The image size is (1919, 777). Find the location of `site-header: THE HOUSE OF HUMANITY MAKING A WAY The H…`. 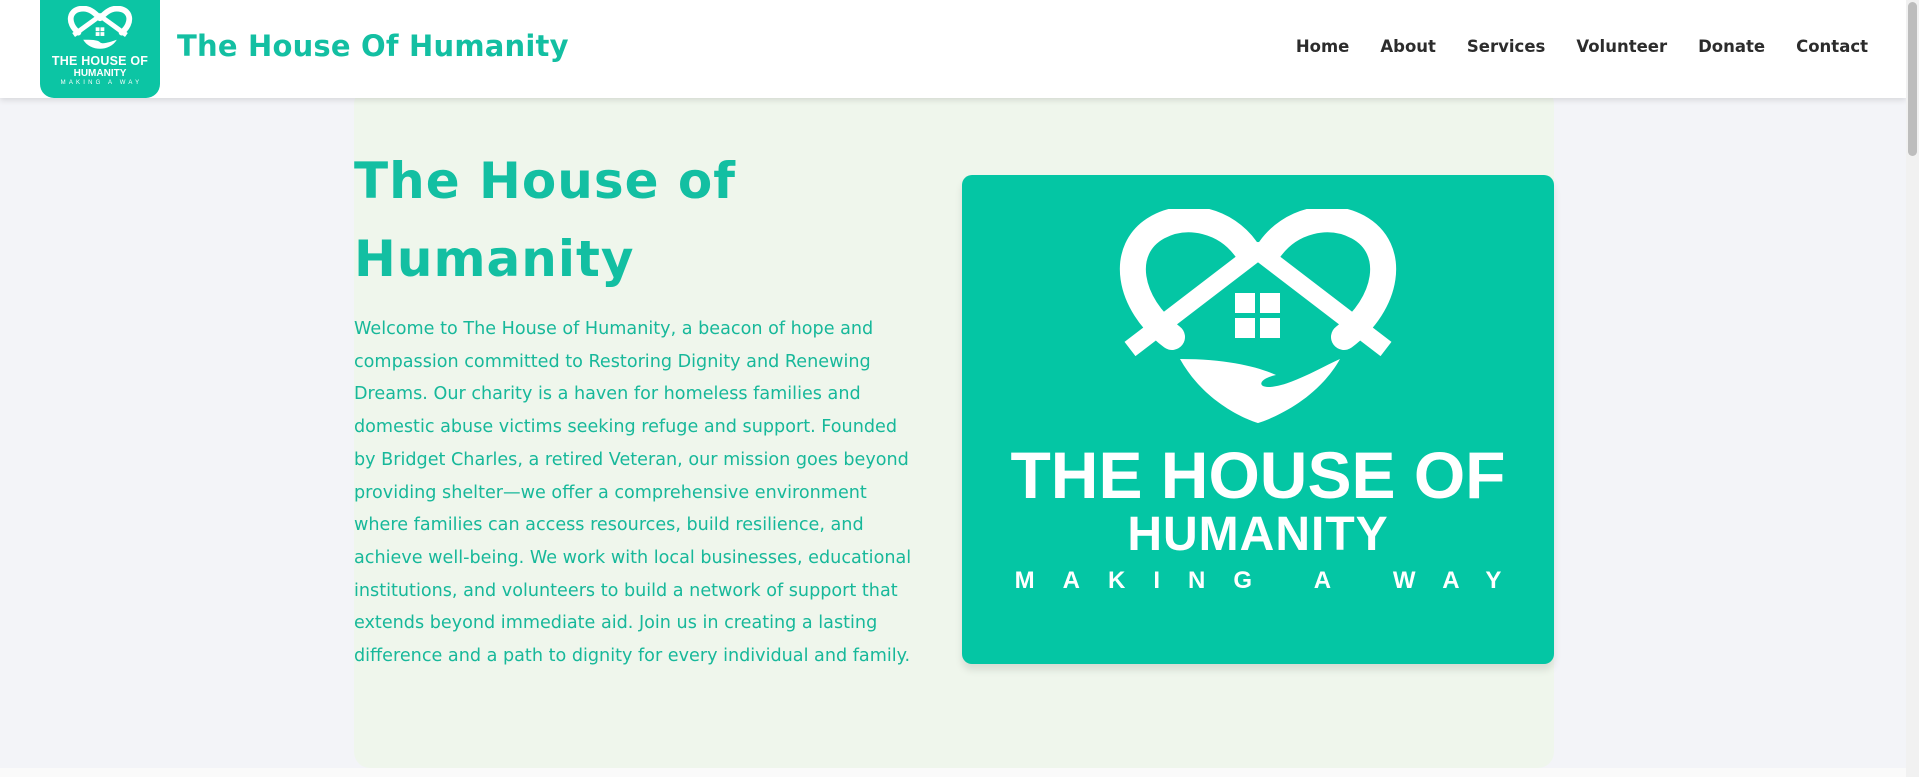

site-header: THE HOUSE OF HUMANITY MAKING A WAY The H… is located at coordinates (953, 49).